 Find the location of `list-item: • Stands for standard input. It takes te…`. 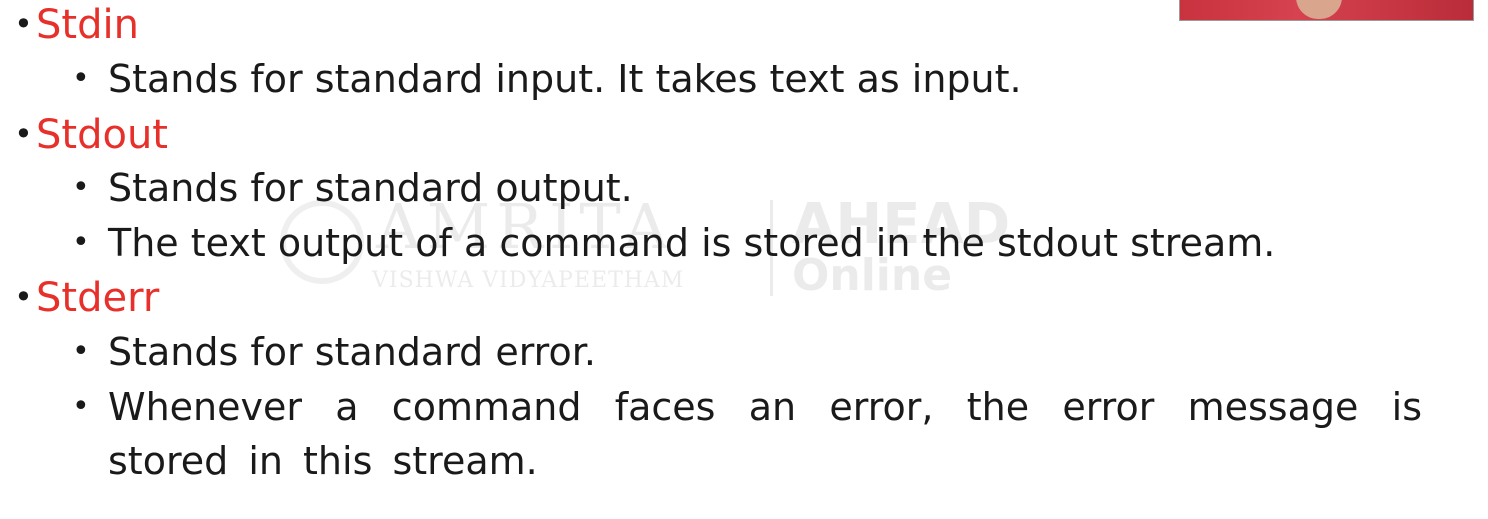

list-item: • Stands for standard input. It takes te… is located at coordinates (747, 79).